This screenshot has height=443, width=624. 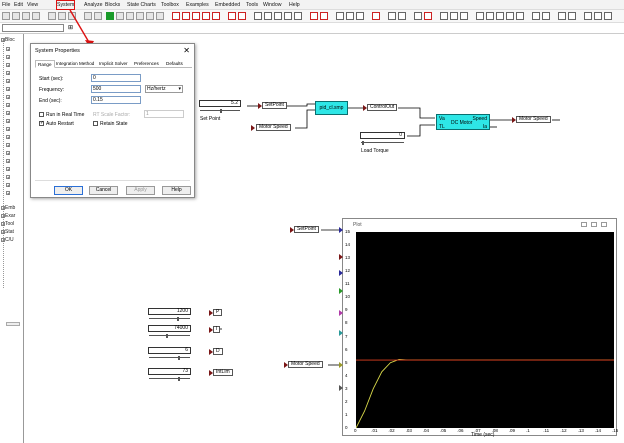 What do you see at coordinates (140, 16) in the screenshot?
I see `stop-icon` at bounding box center [140, 16].